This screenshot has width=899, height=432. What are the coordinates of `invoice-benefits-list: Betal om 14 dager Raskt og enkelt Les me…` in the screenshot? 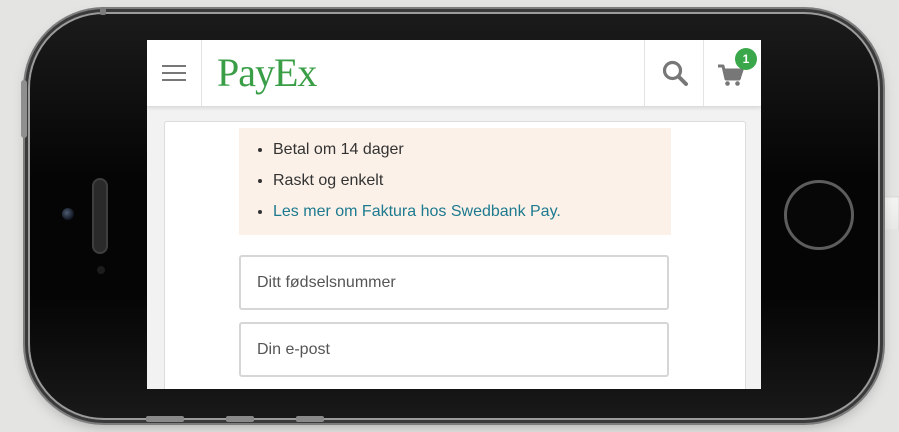 It's located at (455, 180).